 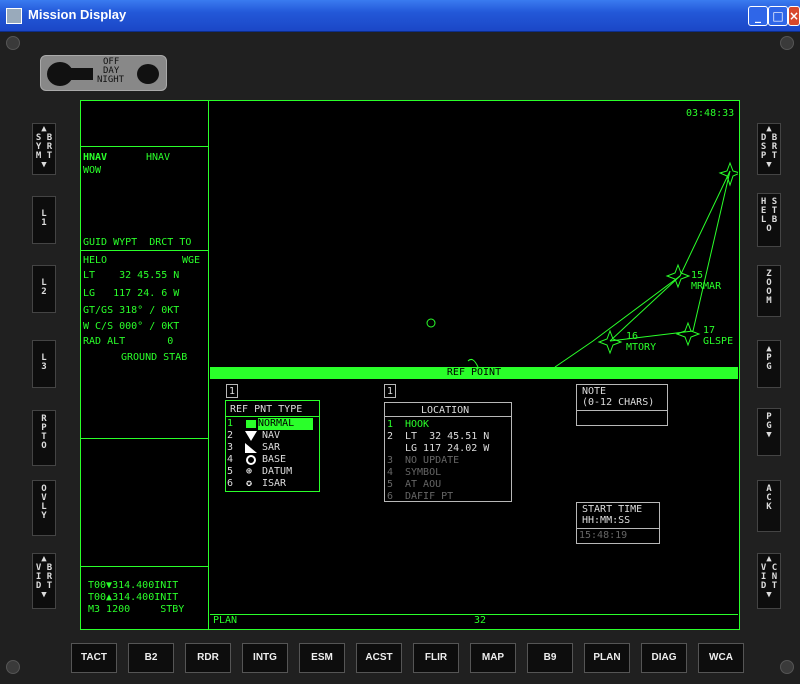 What do you see at coordinates (550, 658) in the screenshot?
I see `b9-button: B9` at bounding box center [550, 658].